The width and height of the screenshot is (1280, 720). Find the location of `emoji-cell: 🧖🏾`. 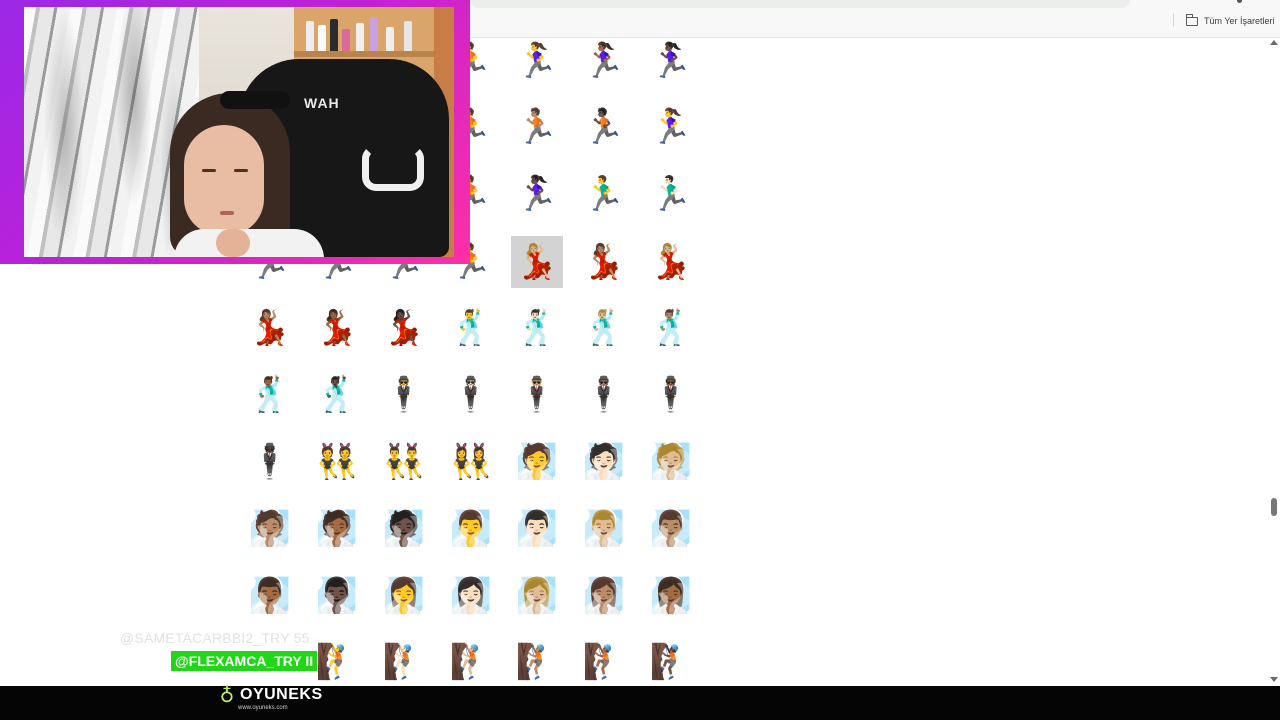

emoji-cell: 🧖🏾 is located at coordinates (337, 529).